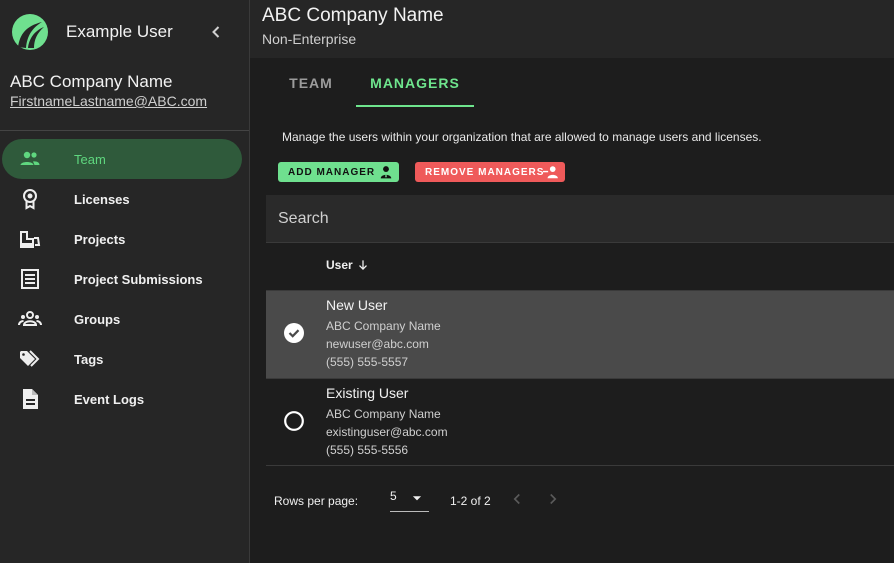  I want to click on user-email: existinguser@abc.com, so click(387, 432).